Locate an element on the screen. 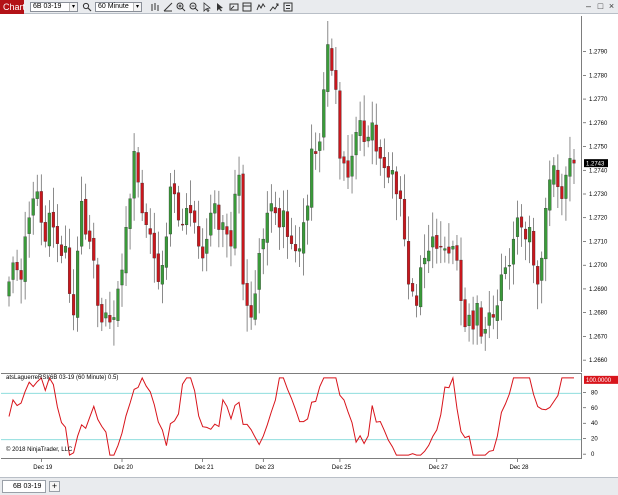  price-tick-label: 1.2760 is located at coordinates (598, 124).